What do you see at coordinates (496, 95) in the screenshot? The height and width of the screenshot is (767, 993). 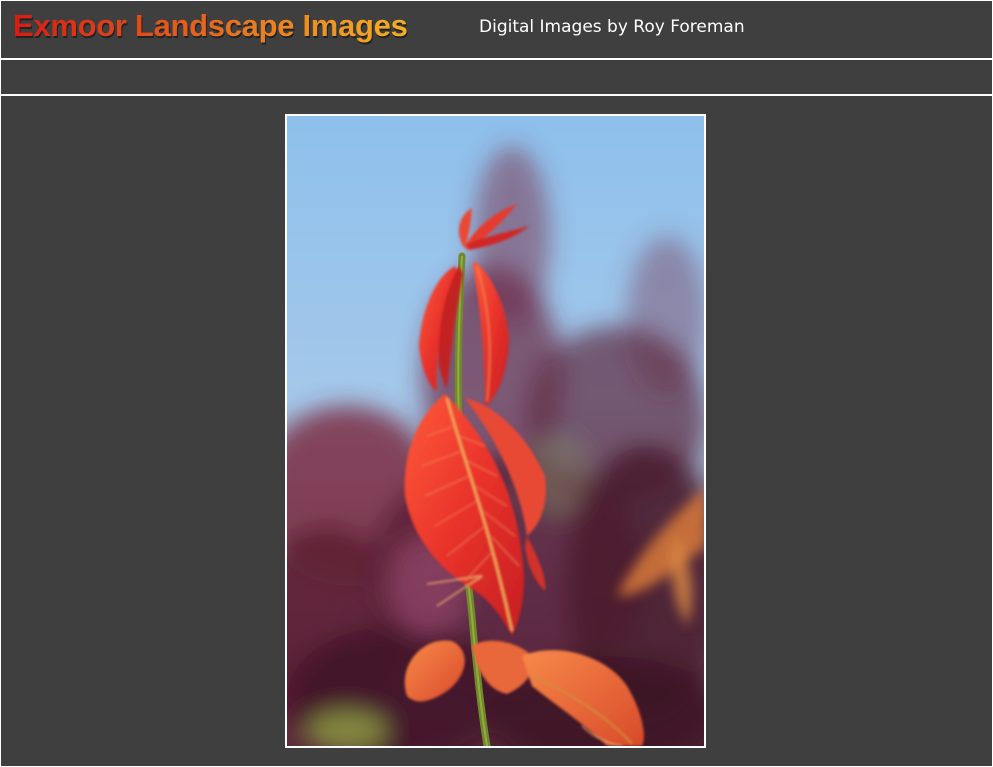 I see `nav-divider` at bounding box center [496, 95].